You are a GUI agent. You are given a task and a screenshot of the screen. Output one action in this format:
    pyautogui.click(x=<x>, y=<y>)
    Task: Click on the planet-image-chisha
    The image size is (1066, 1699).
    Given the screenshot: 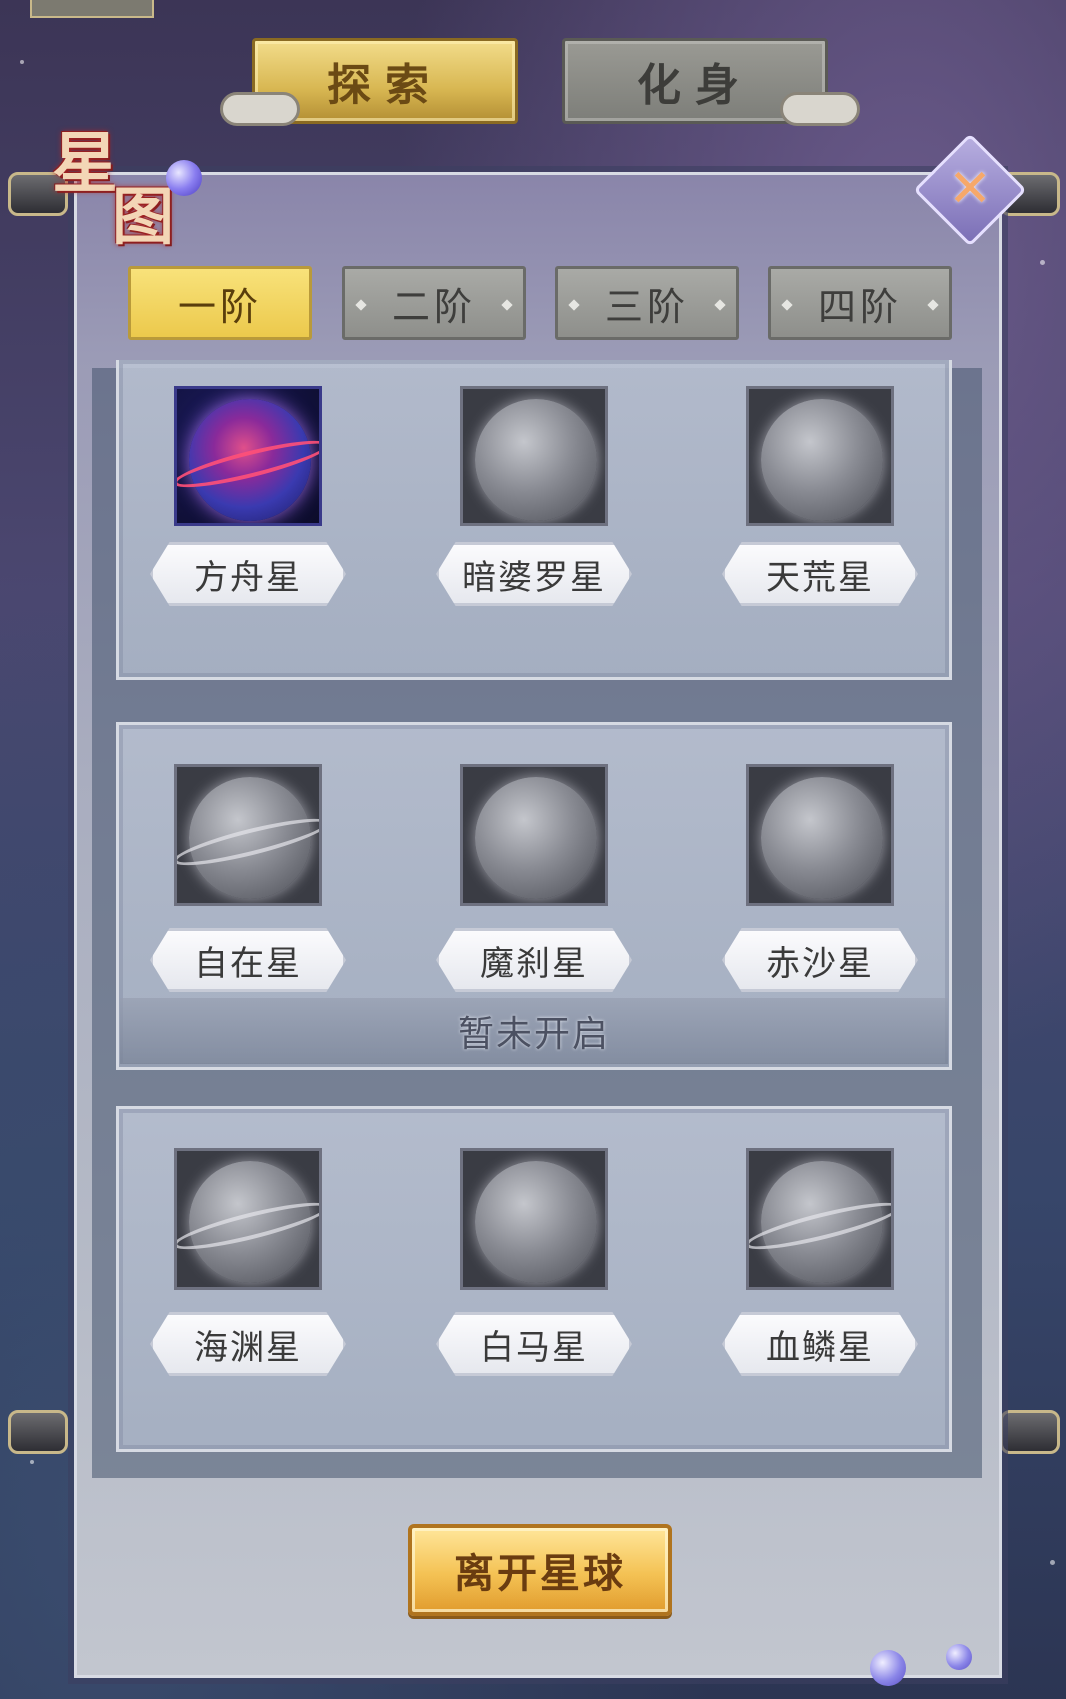 What is the action you would take?
    pyautogui.click(x=820, y=835)
    